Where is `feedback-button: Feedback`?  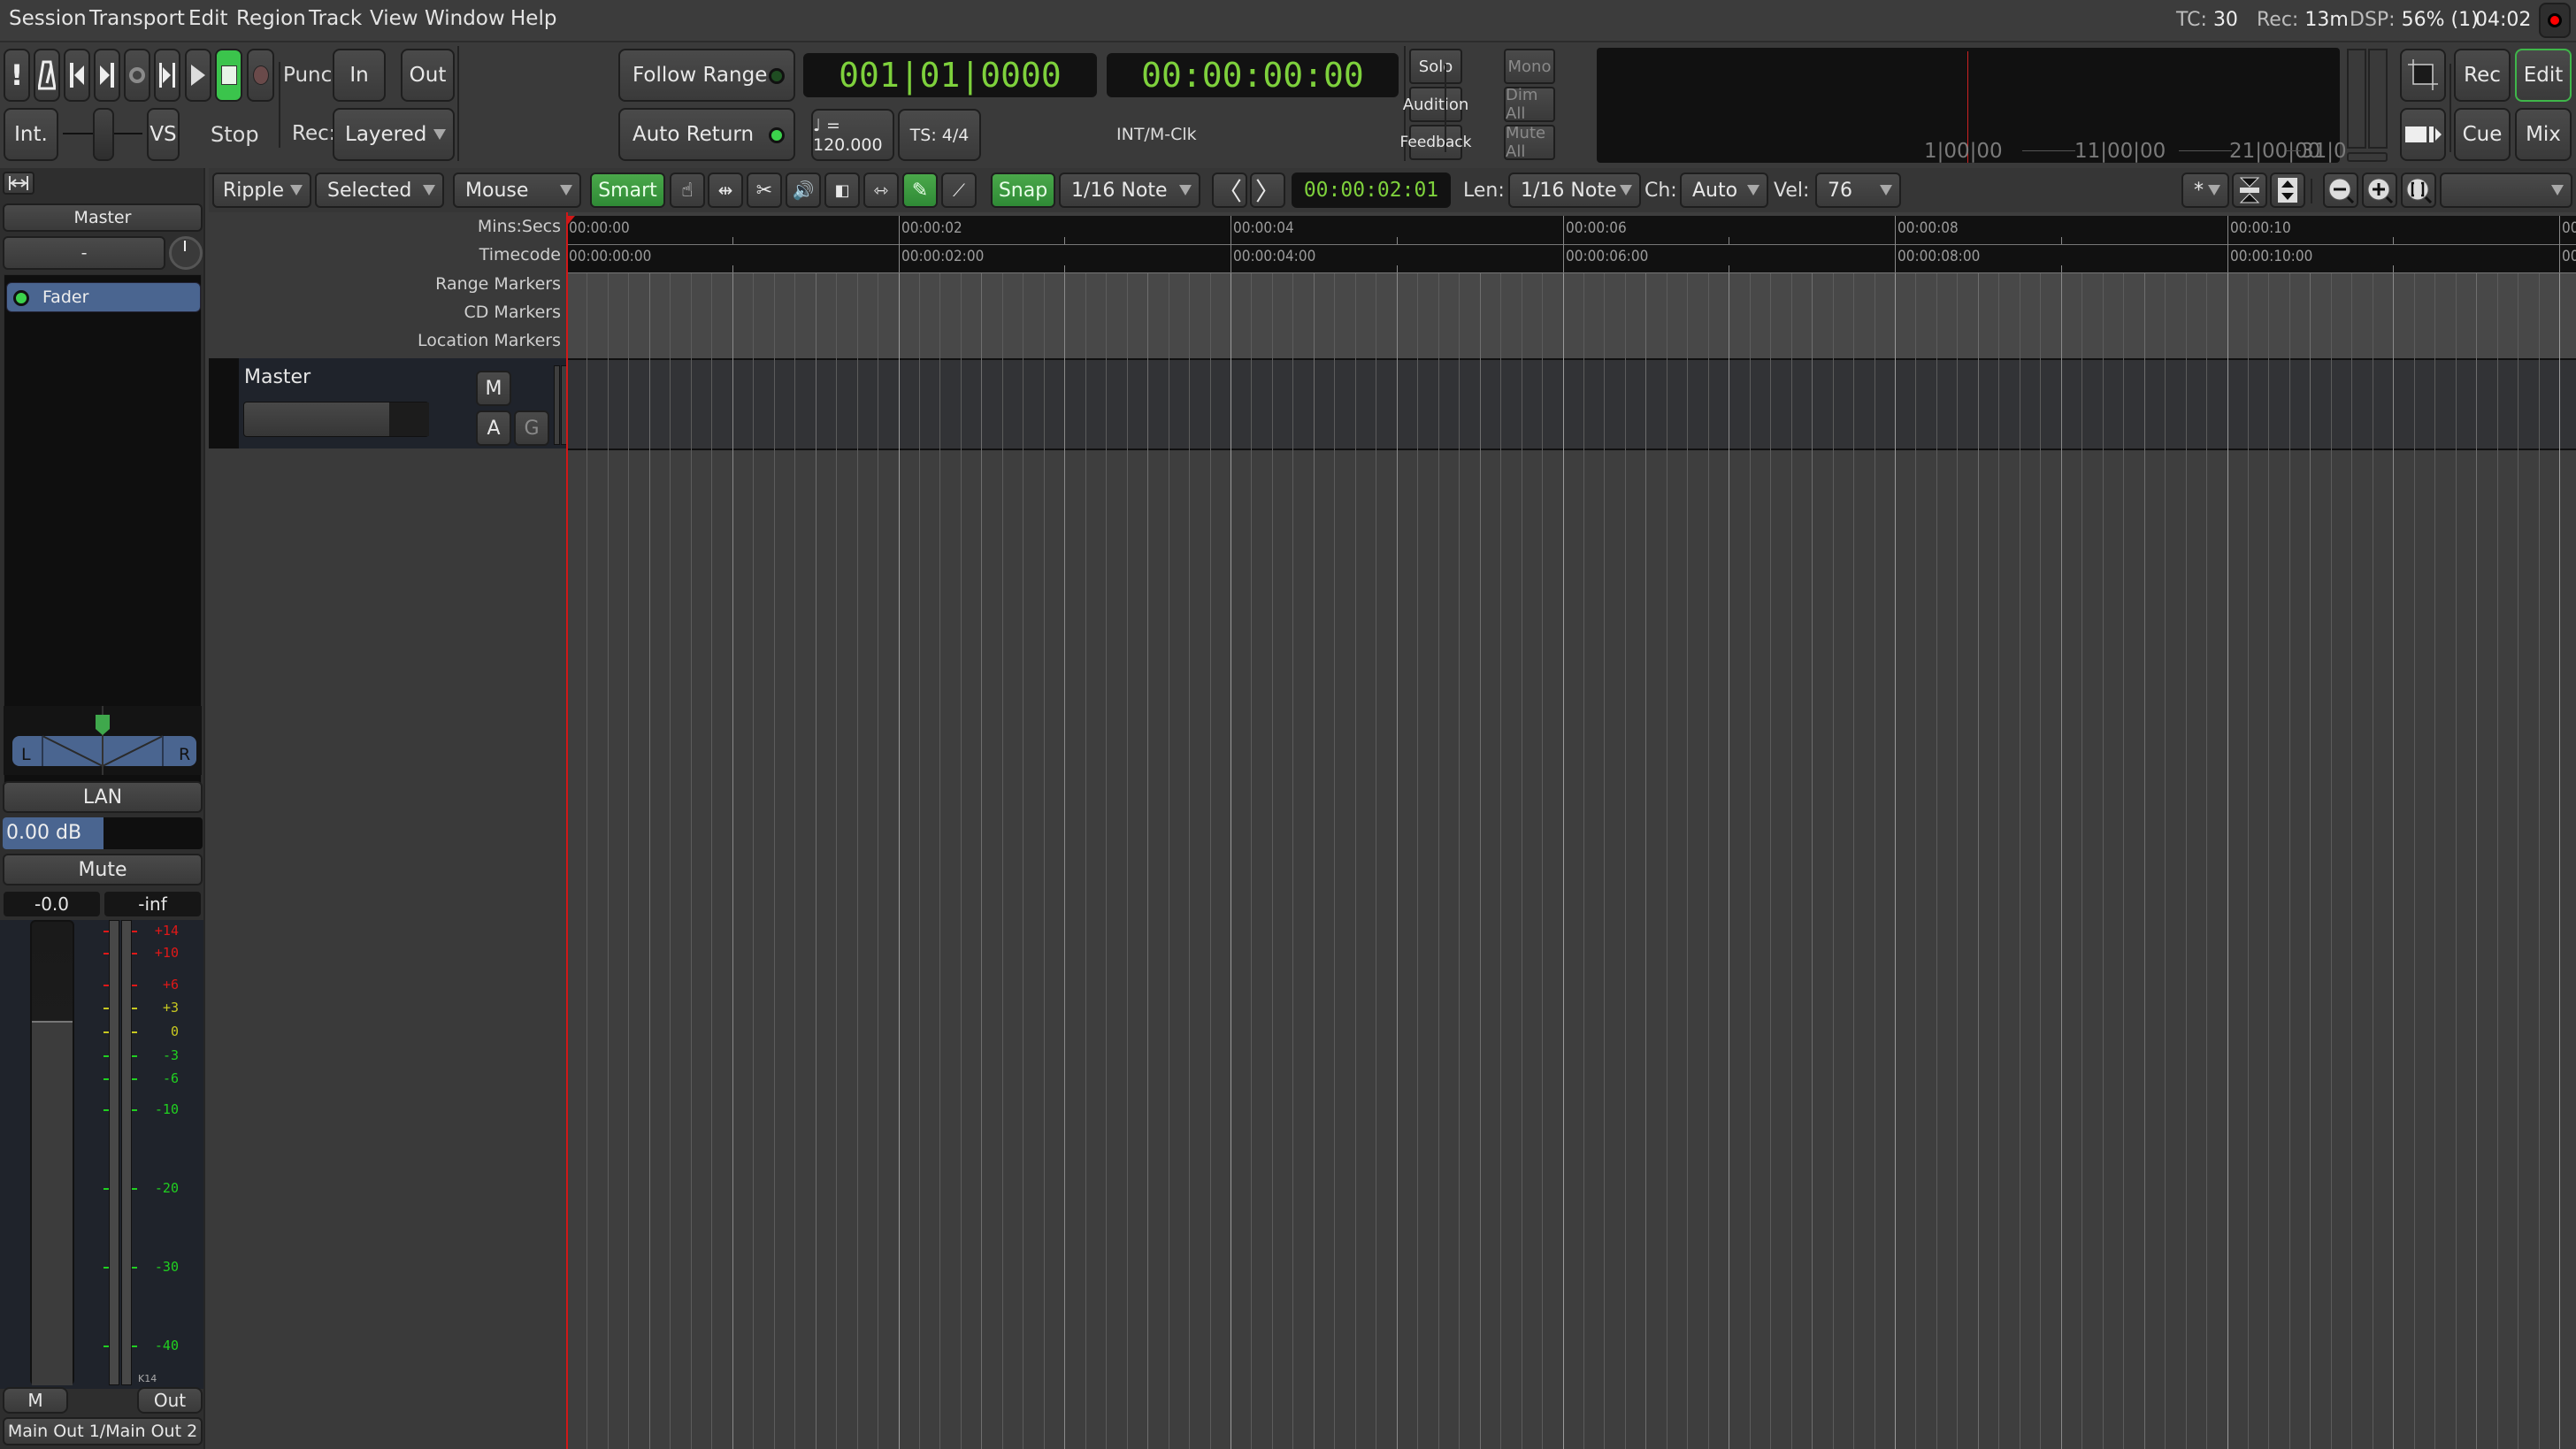 feedback-button: Feedback is located at coordinates (1435, 142).